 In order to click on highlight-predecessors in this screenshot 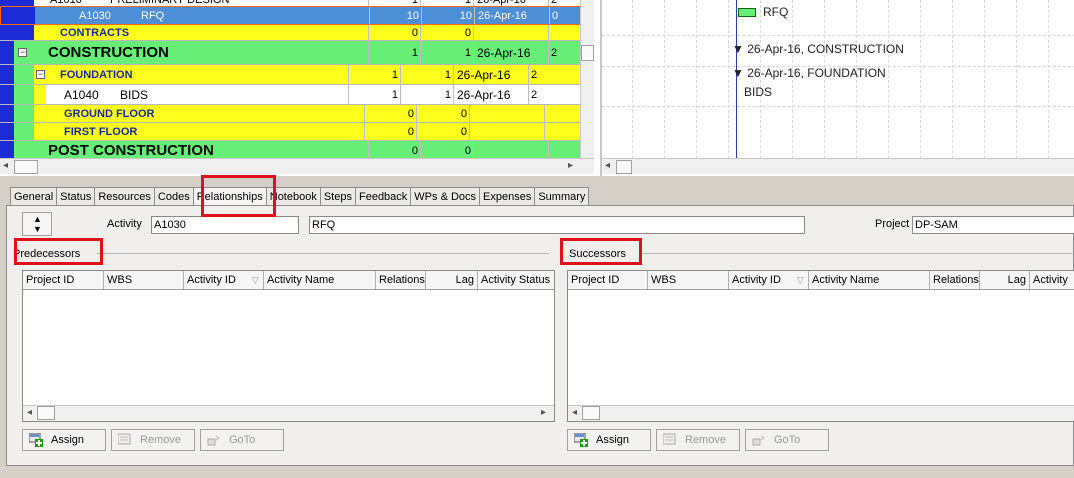, I will do `click(58, 251)`.